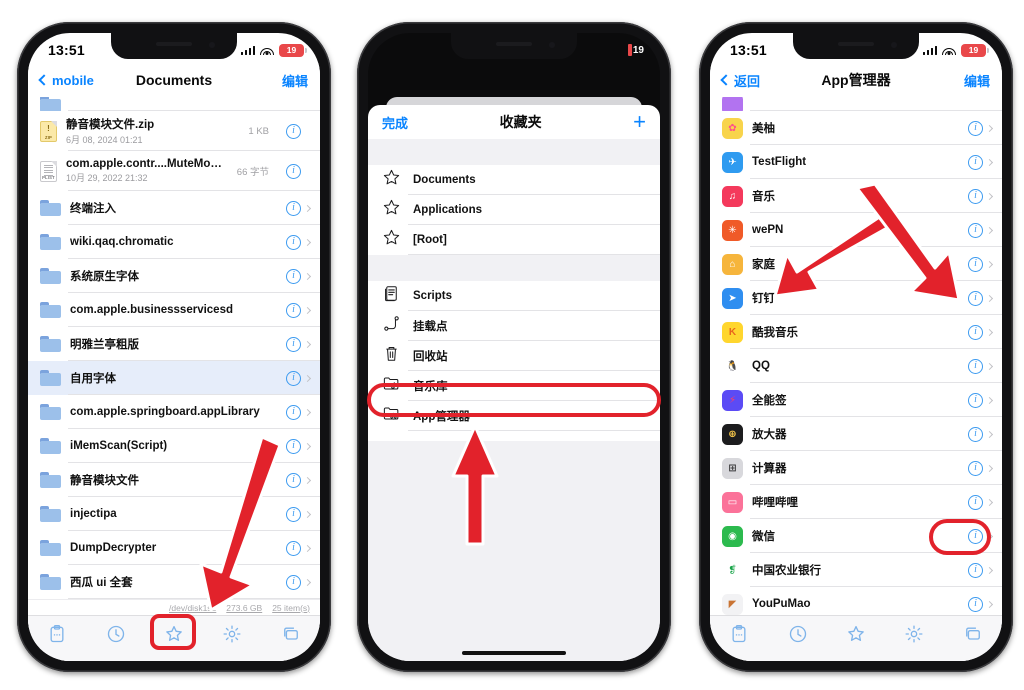 The height and width of the screenshot is (690, 1024). Describe the element at coordinates (856, 230) in the screenshot. I see `app-row: ✳ wePN i` at that location.